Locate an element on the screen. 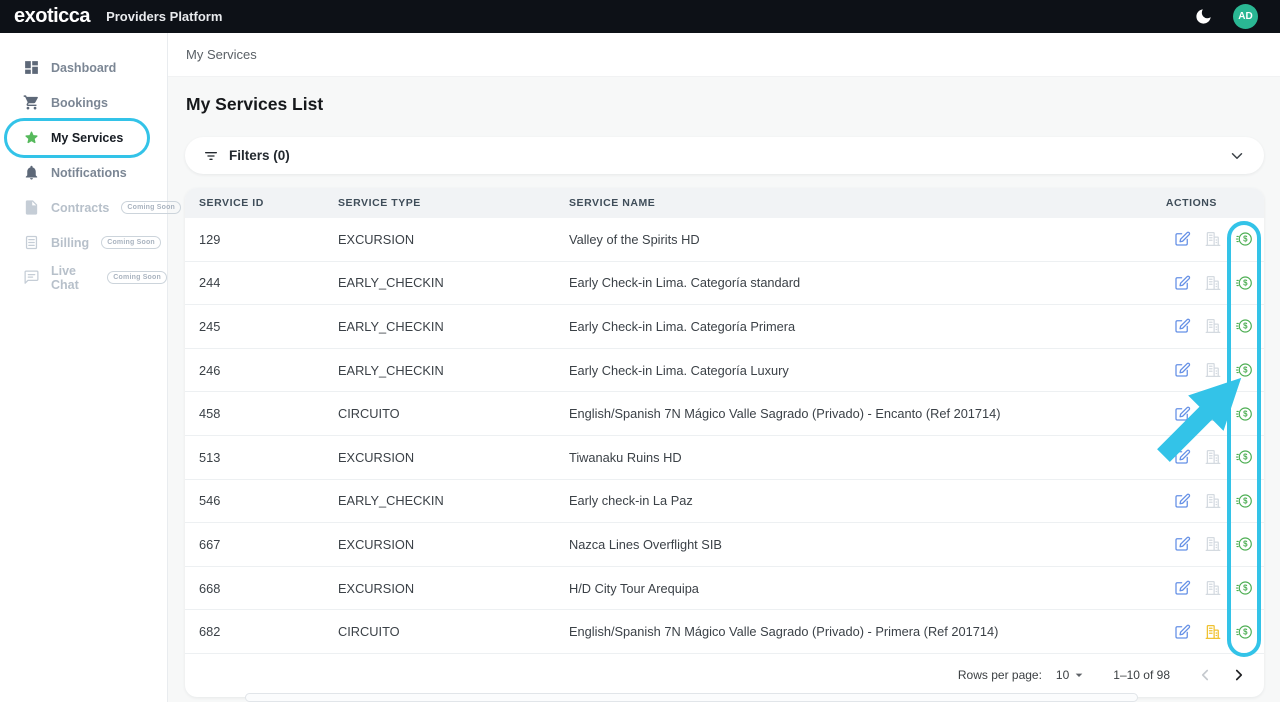  star-icon is located at coordinates (31, 137).